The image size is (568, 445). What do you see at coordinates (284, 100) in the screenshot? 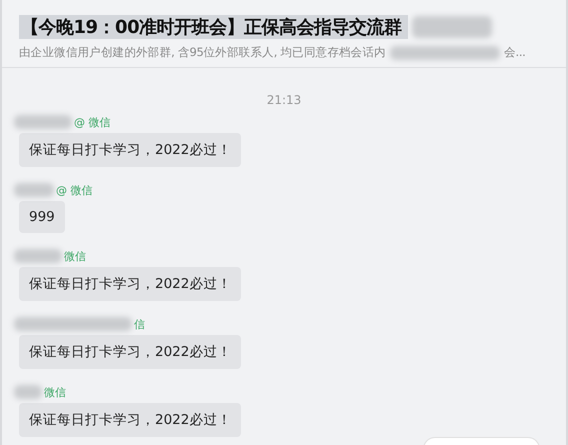
I see `timestamp: 21:13` at bounding box center [284, 100].